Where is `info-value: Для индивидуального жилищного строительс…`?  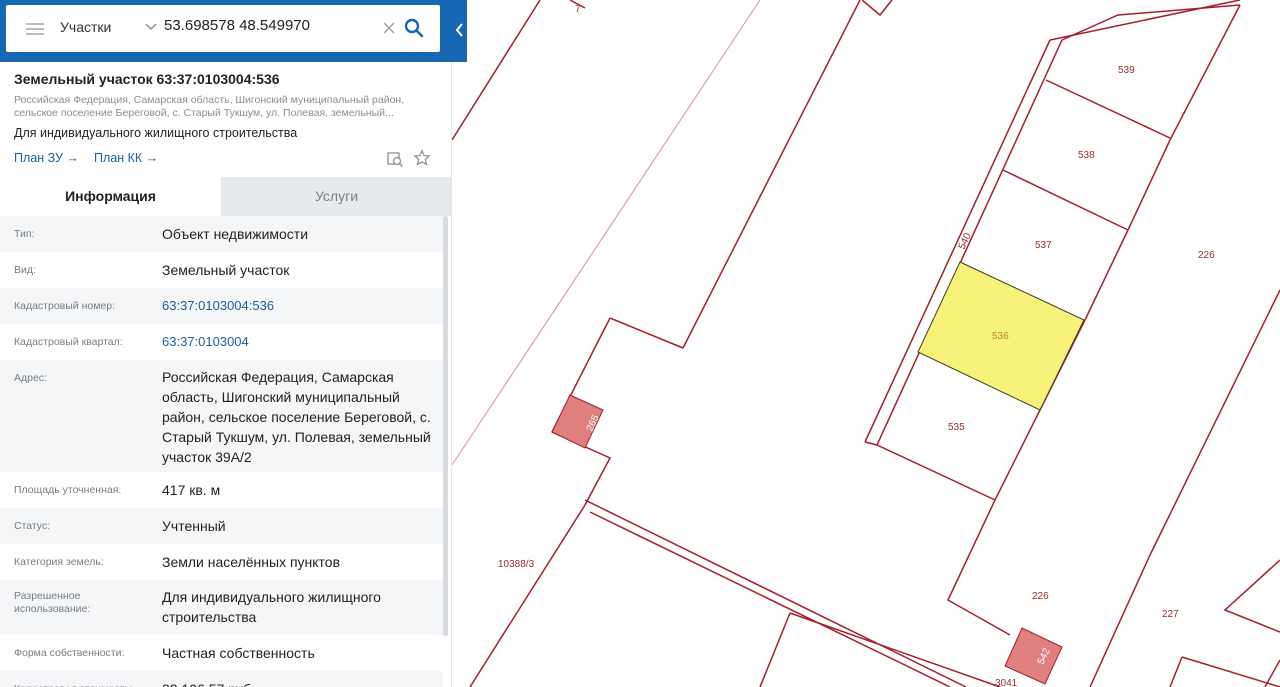 info-value: Для индивидуального жилищного строительс… is located at coordinates (271, 607).